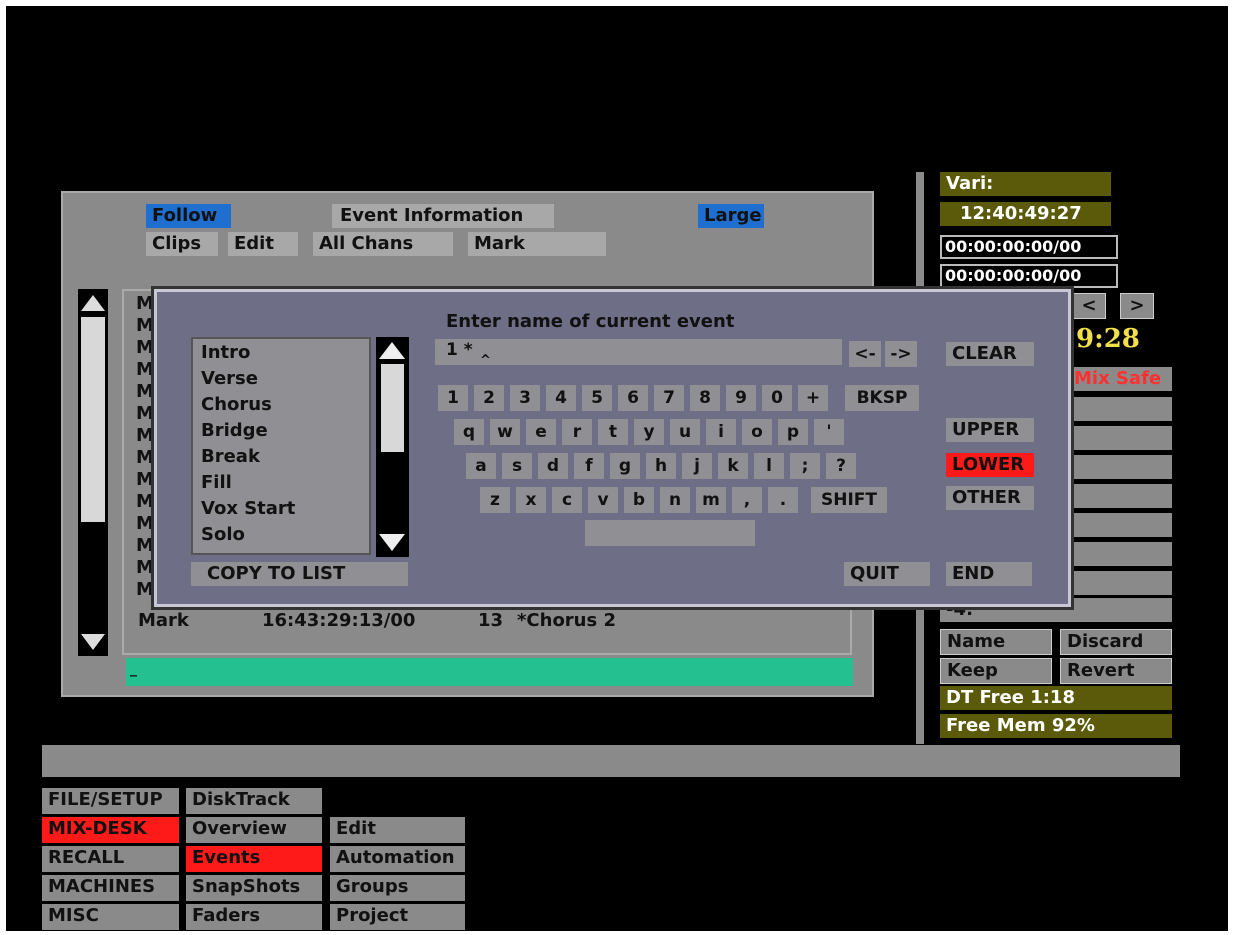 The width and height of the screenshot is (1234, 935). I want to click on event-information-button: Event Information, so click(443, 216).